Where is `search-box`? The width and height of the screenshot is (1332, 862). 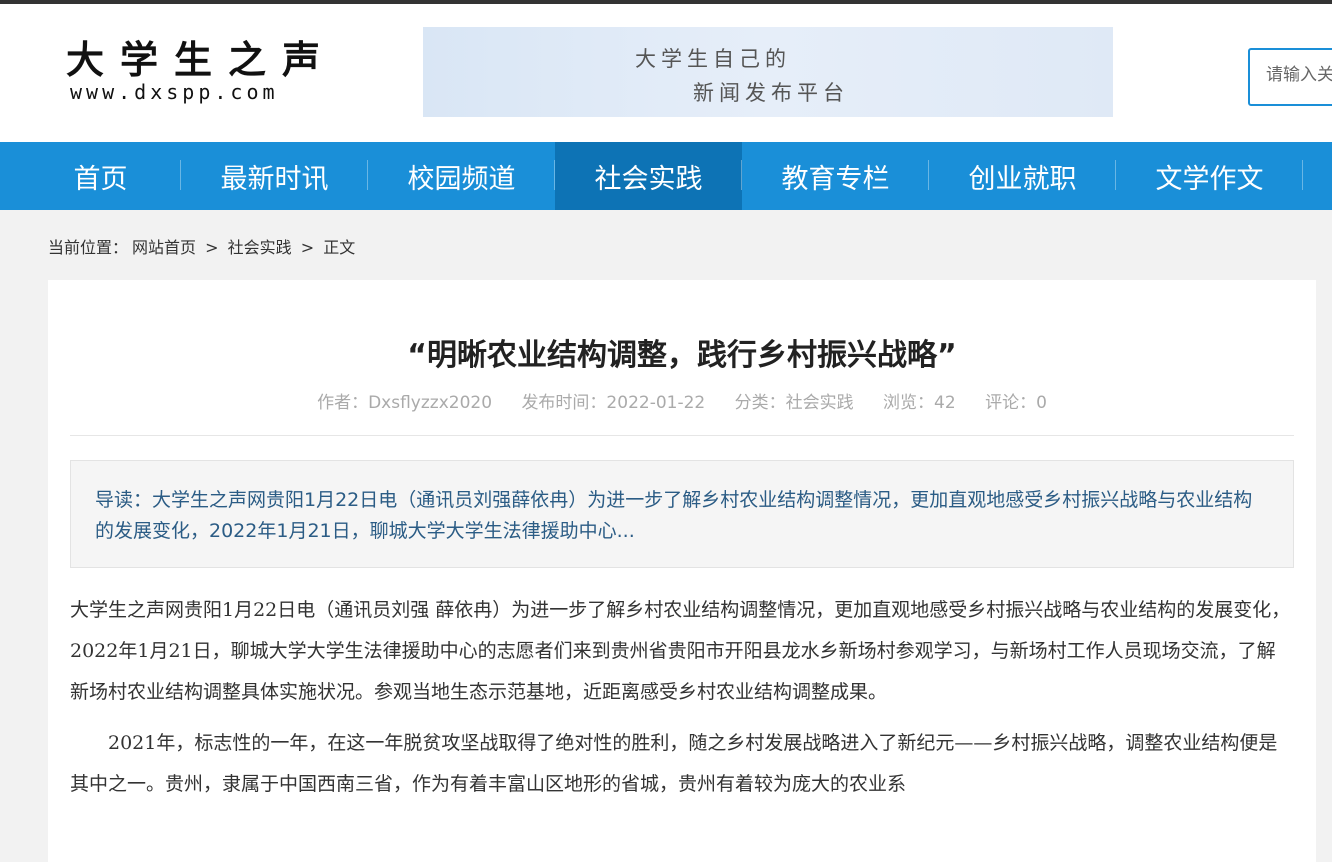
search-box is located at coordinates (1290, 77).